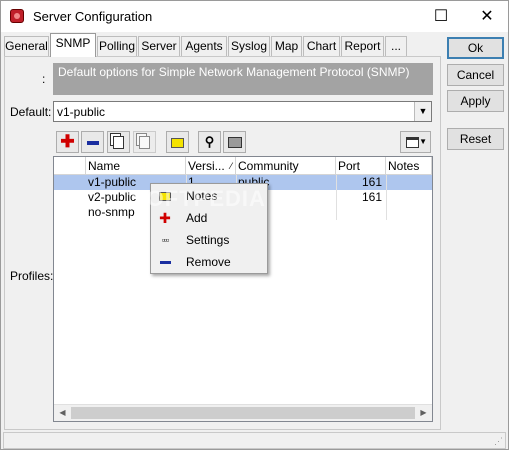 This screenshot has width=509, height=450. I want to click on default-profile-value: v1-public, so click(81, 112).